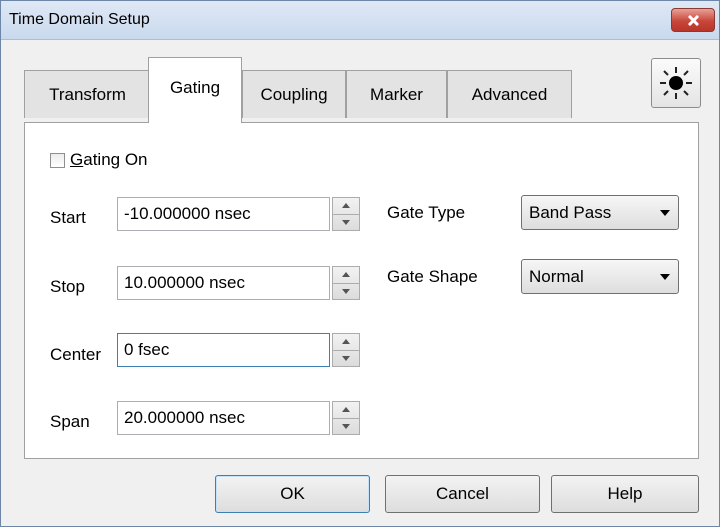 The width and height of the screenshot is (720, 527). I want to click on cancel-button: Cancel, so click(462, 494).